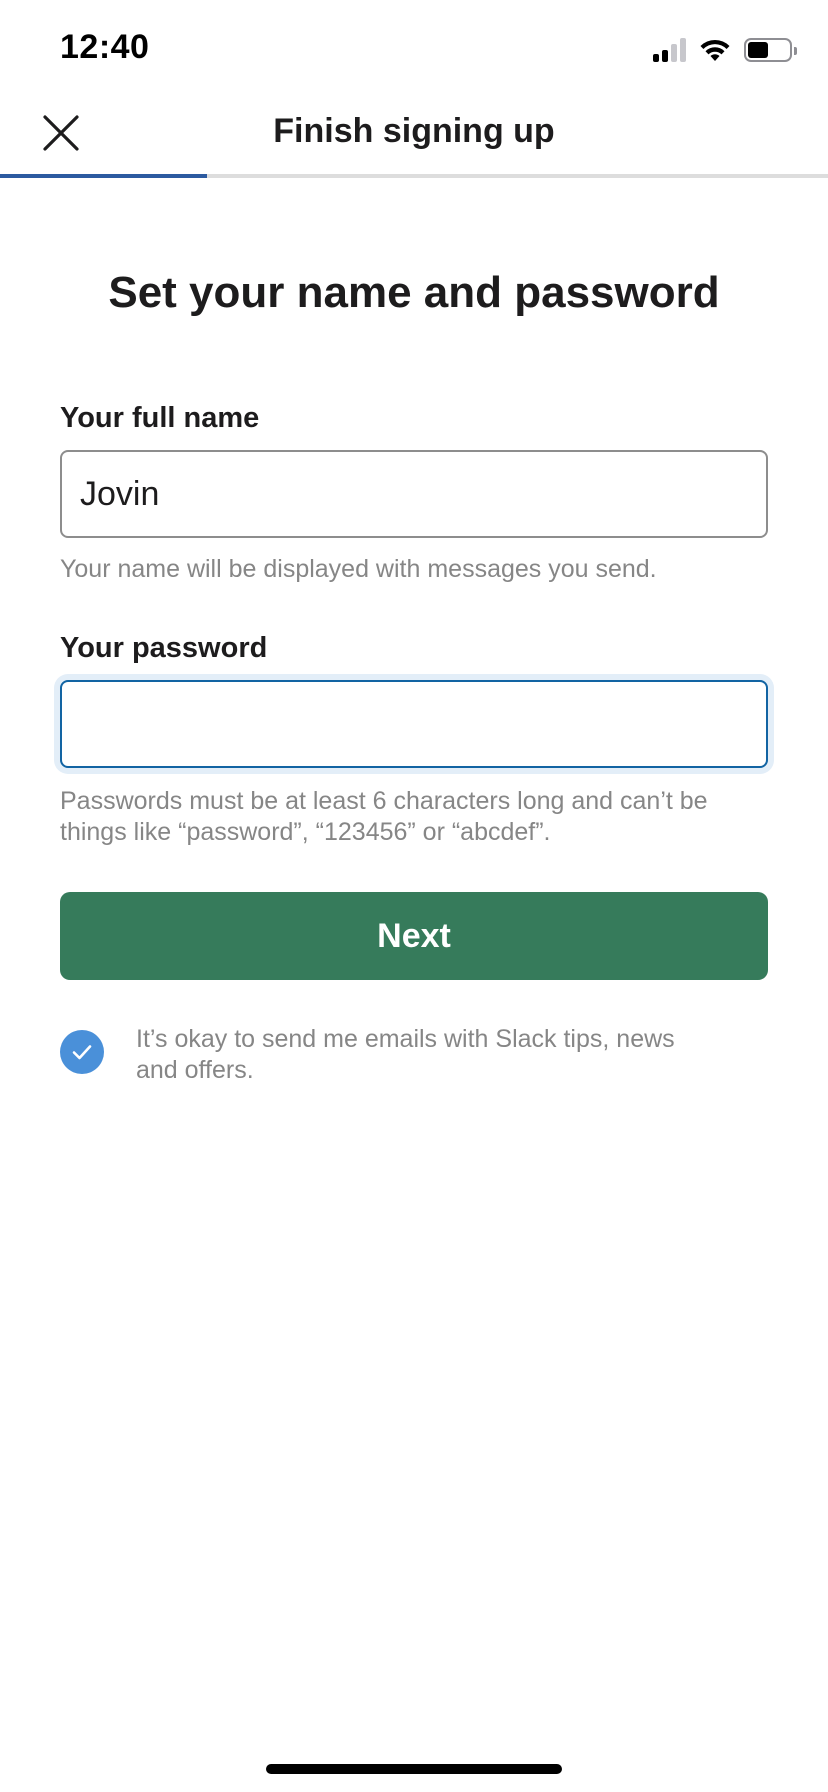 Image resolution: width=828 pixels, height=1792 pixels. I want to click on page-title: Set your name and password, so click(414, 292).